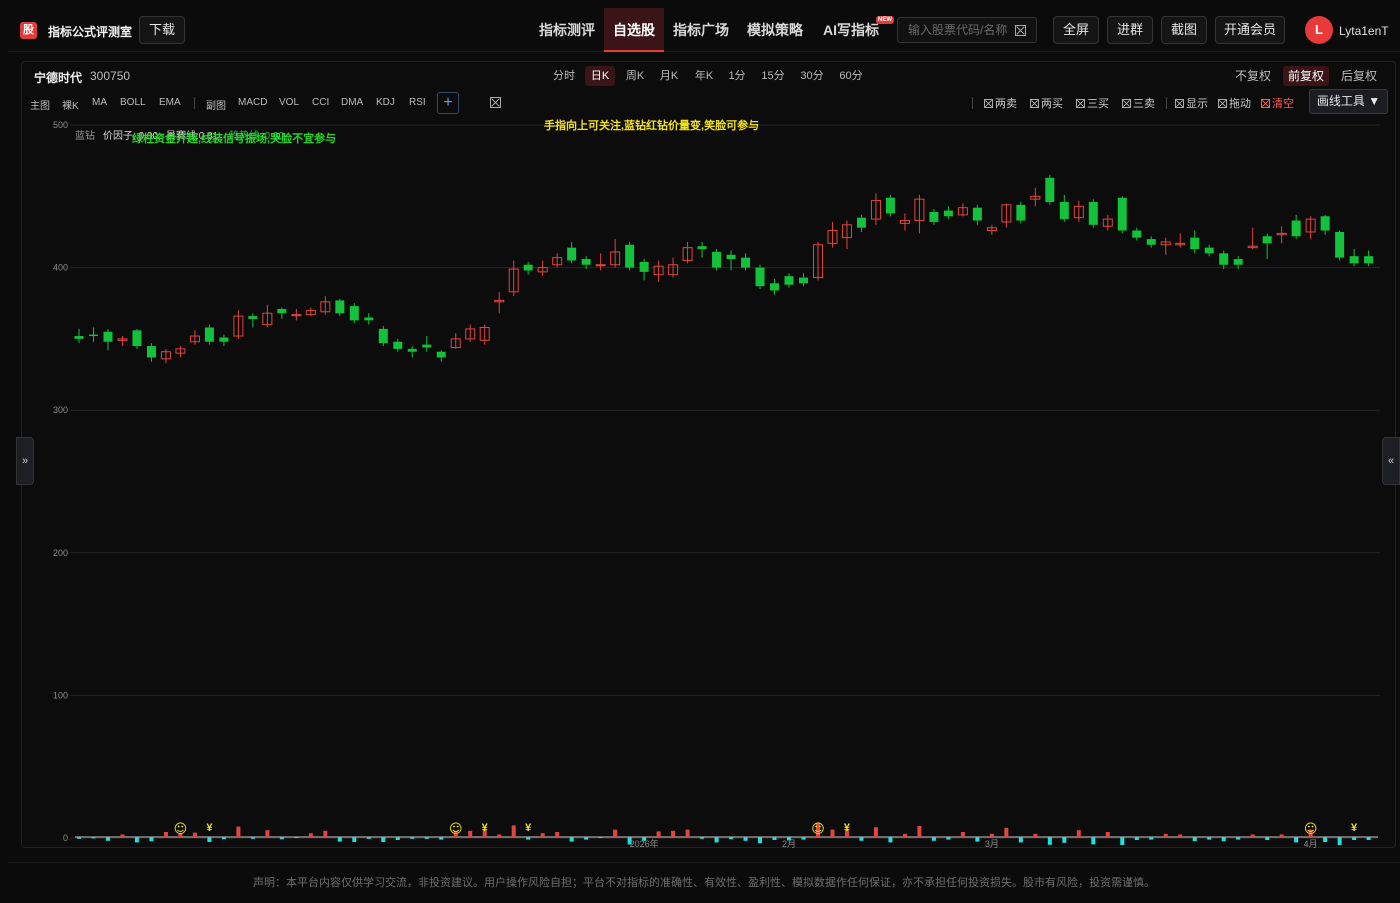  Describe the element at coordinates (651, 125) in the screenshot. I see `hint-yellow: 手指向上可关注,蓝钻红钻价量变,笑脸可参与` at that location.